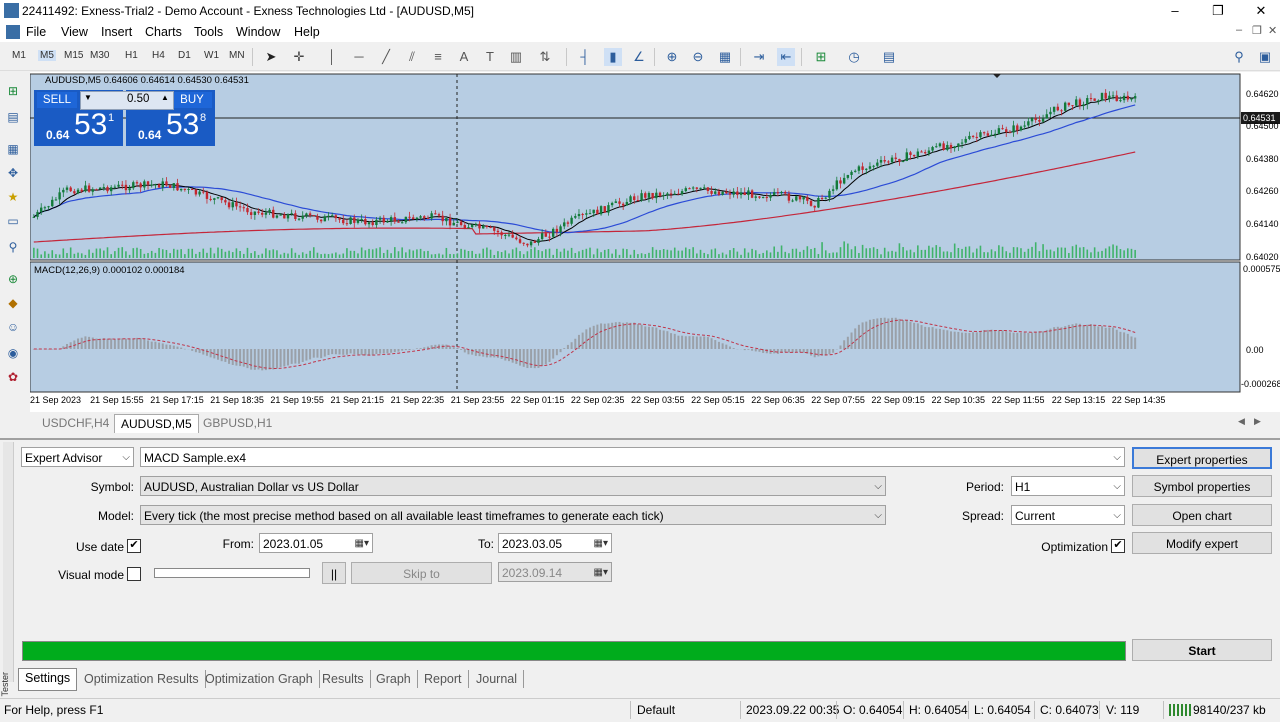 This screenshot has width=1280, height=722. Describe the element at coordinates (821, 57) in the screenshot. I see `indicators-icon: ⊞` at that location.